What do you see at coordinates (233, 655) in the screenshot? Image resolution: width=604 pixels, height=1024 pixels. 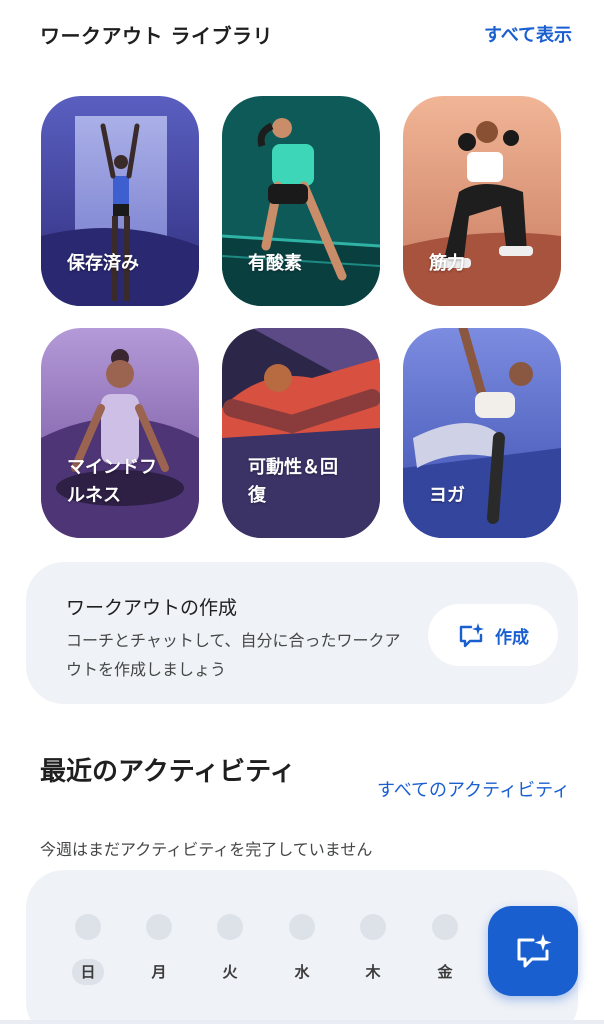 I see `create-workout-description: コーチとチャットして、自分に合ったワークアウトを作成しましょう` at bounding box center [233, 655].